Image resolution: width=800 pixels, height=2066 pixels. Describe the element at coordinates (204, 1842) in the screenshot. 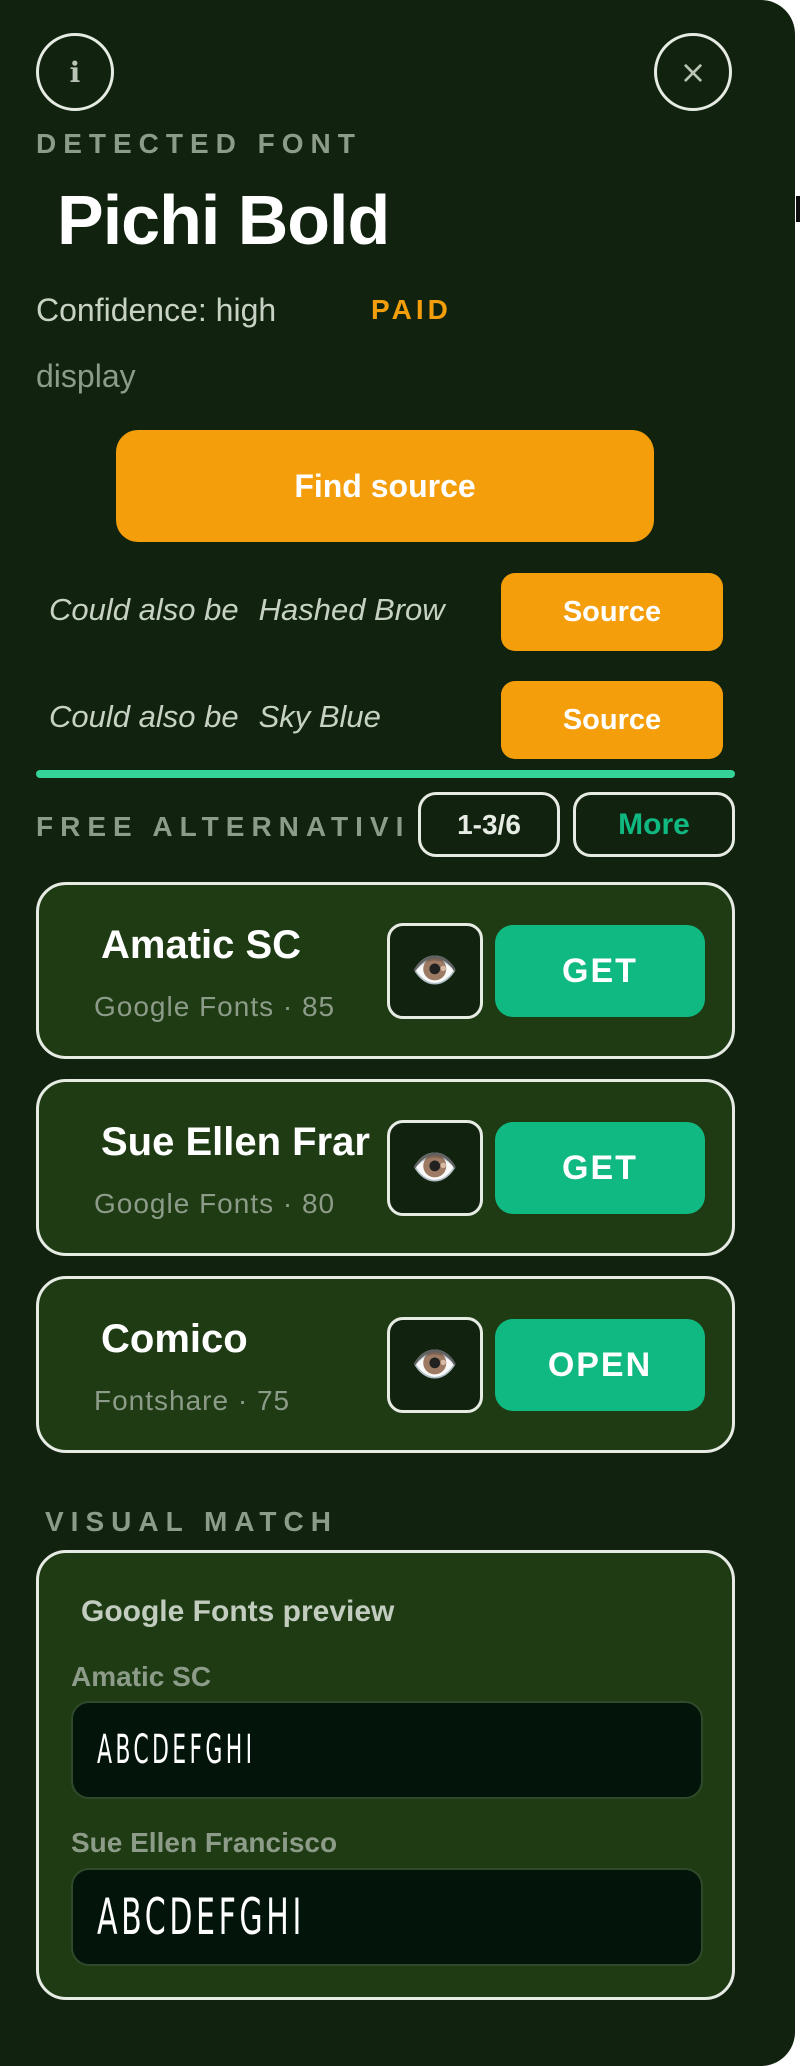

I see `preview-font-label: Sue Ellen Francisco` at that location.